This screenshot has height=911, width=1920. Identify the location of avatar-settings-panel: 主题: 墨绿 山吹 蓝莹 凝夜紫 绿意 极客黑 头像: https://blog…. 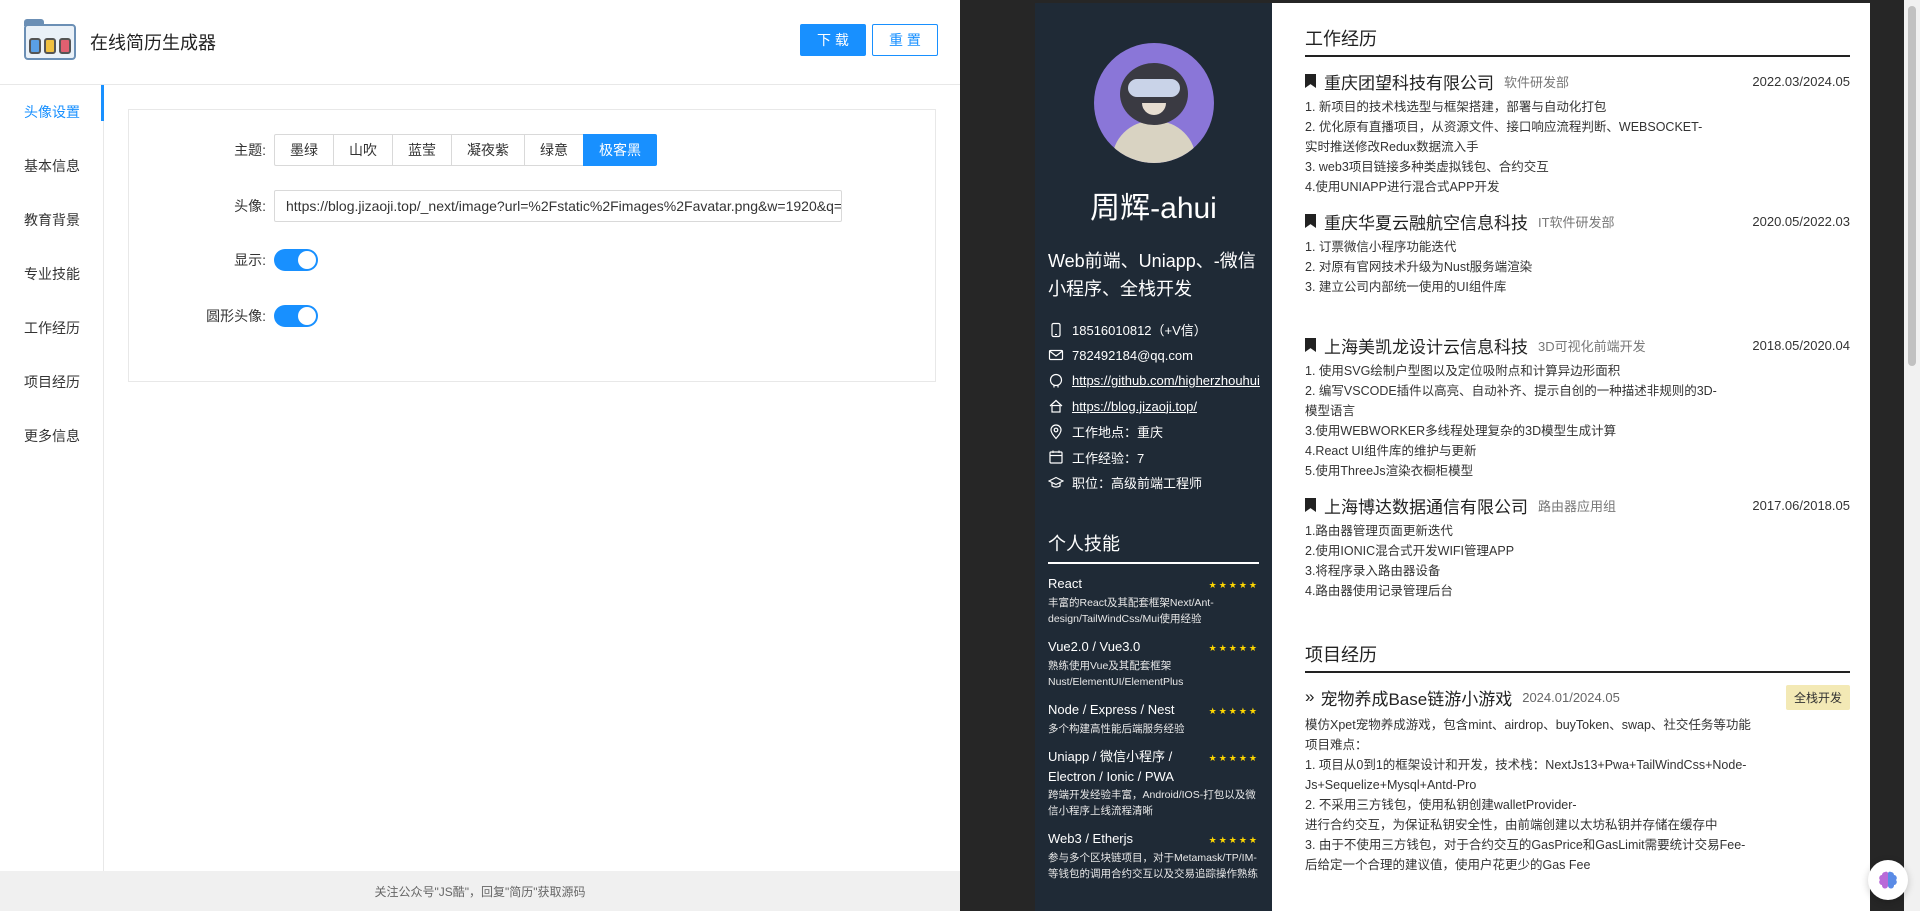
(532, 245).